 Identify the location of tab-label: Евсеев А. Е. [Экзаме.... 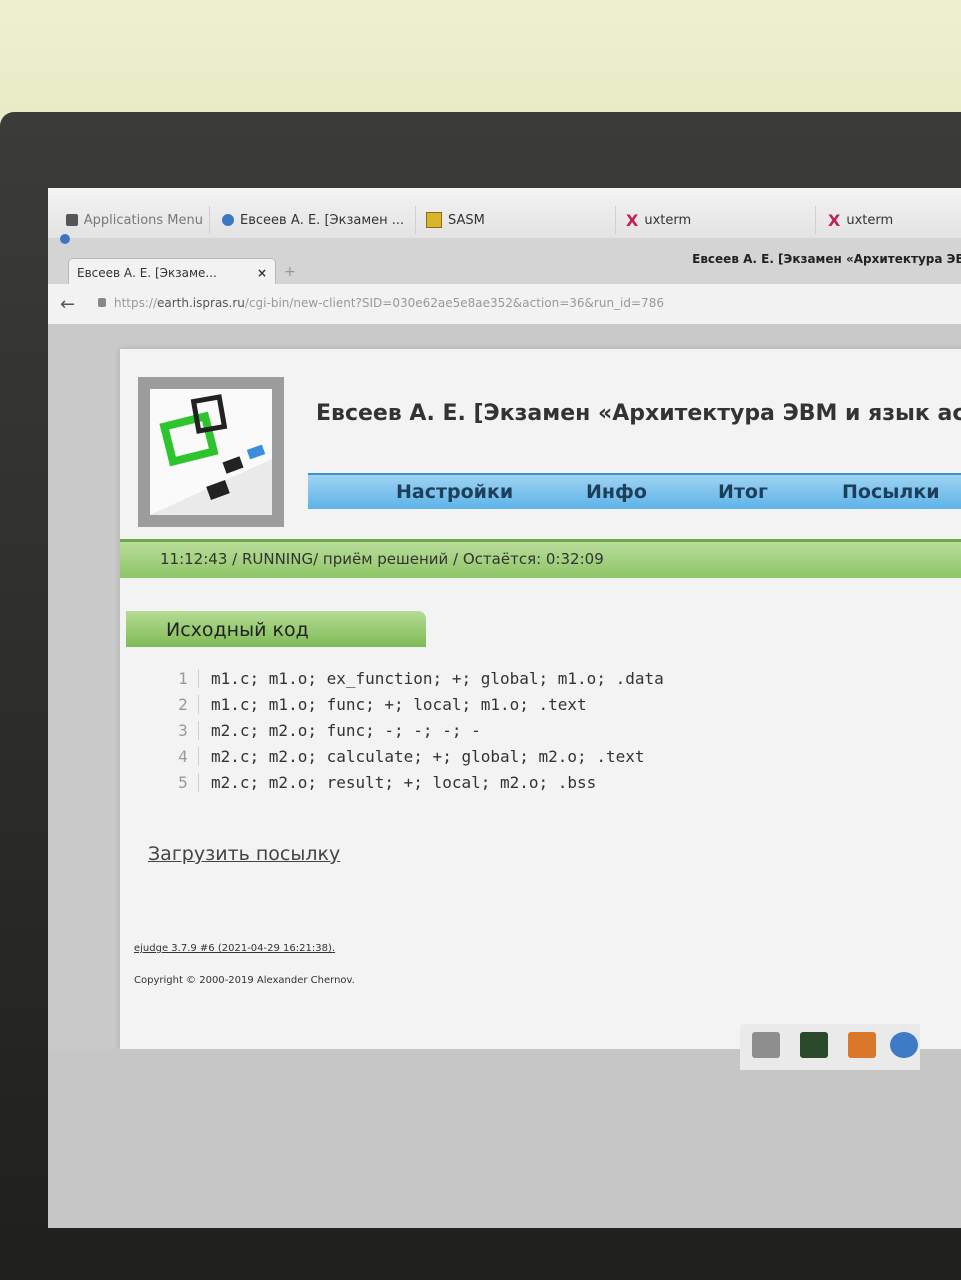
(147, 272).